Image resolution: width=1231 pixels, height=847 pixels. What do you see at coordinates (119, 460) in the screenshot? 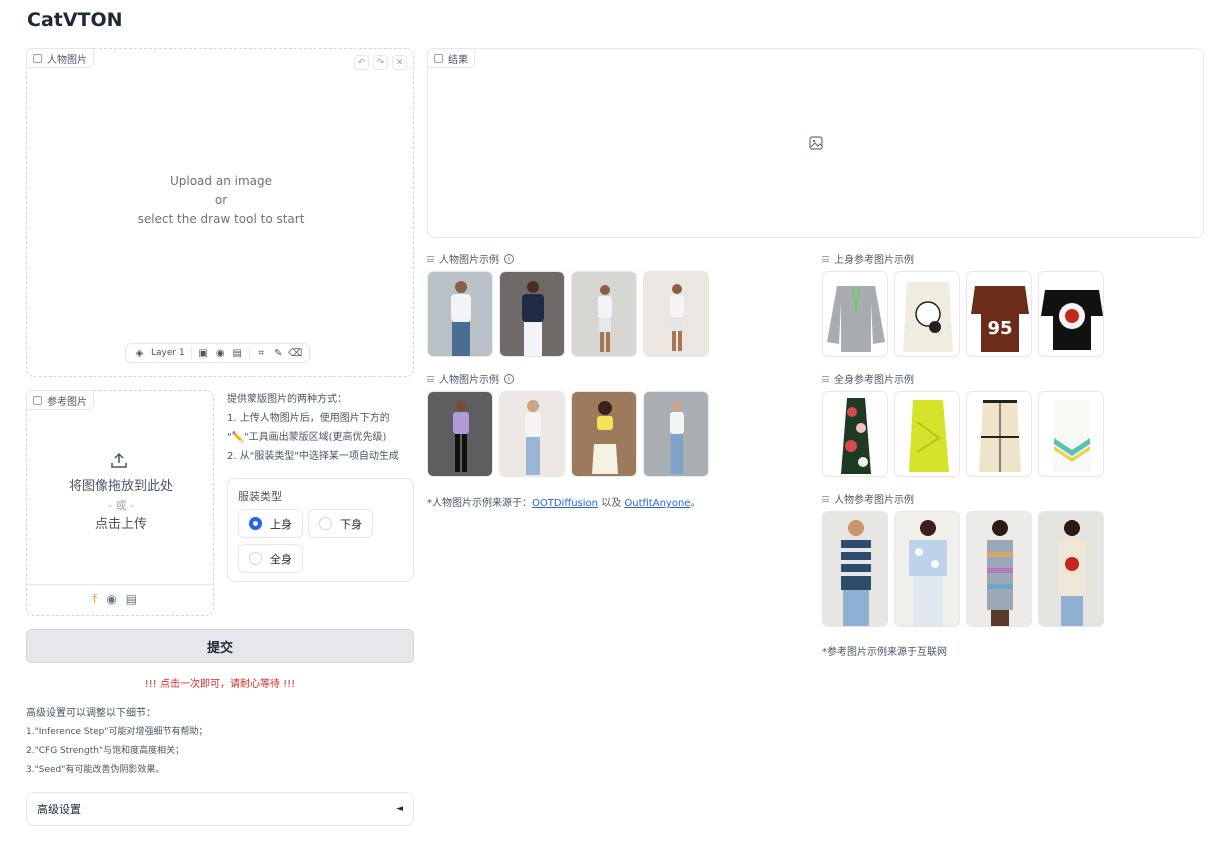
I see `upload-icon` at bounding box center [119, 460].